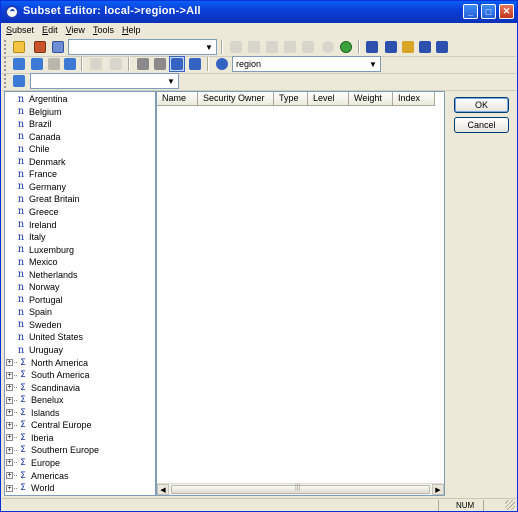  Describe the element at coordinates (43, 388) in the screenshot. I see `tree-item-consolidated: + Σ Scandinavia` at that location.